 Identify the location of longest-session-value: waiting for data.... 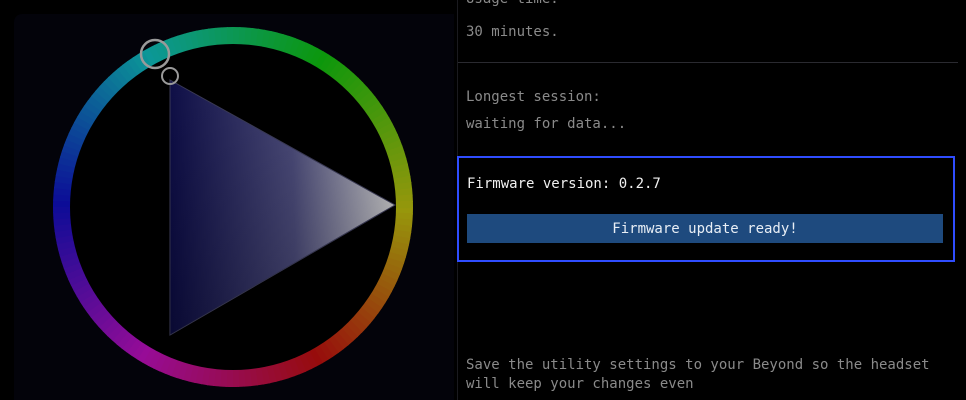
(546, 124).